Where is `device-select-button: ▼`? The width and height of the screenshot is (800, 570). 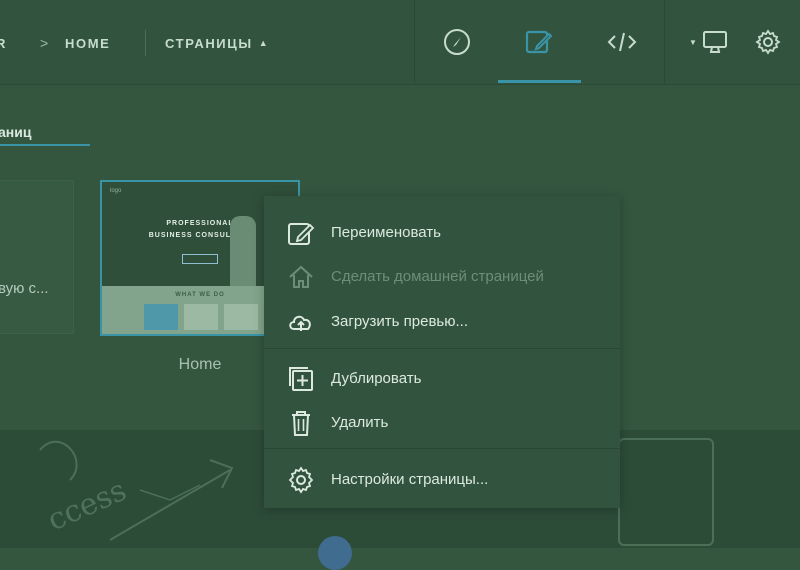 device-select-button: ▼ is located at coordinates (709, 42).